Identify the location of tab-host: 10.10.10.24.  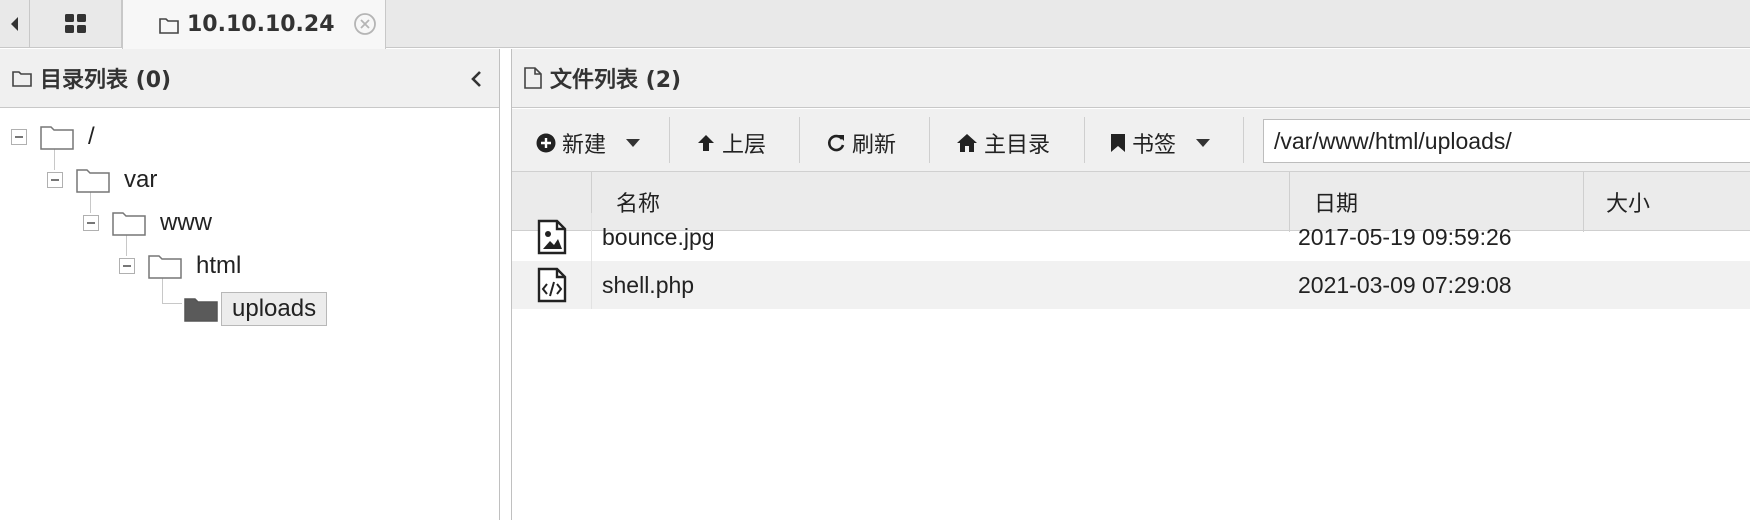
(254, 24).